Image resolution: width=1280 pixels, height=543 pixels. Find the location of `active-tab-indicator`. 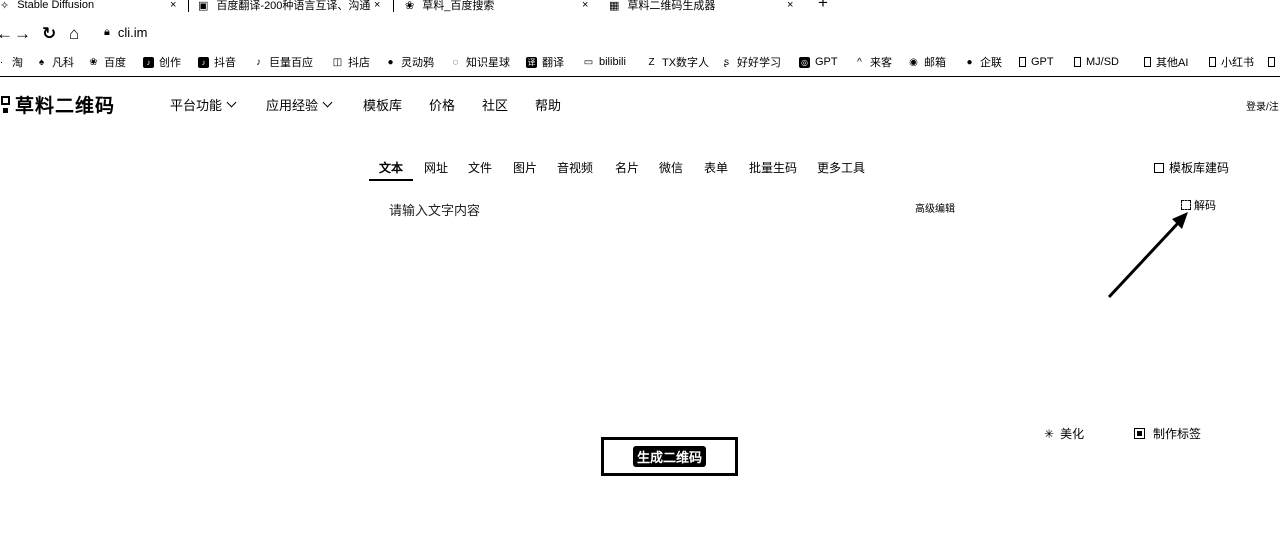

active-tab-indicator is located at coordinates (391, 180).